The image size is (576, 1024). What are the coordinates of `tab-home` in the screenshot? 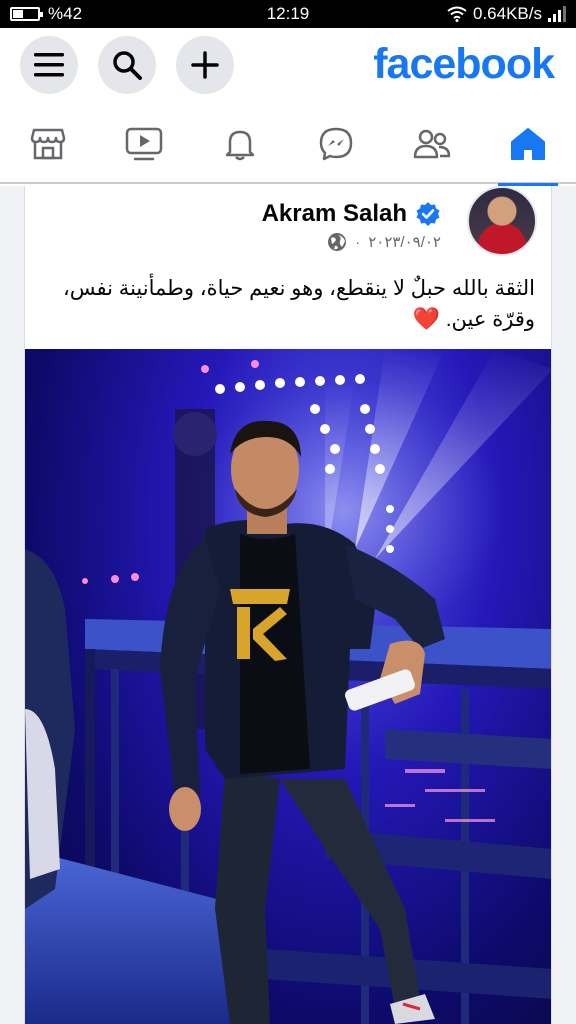 It's located at (528, 145).